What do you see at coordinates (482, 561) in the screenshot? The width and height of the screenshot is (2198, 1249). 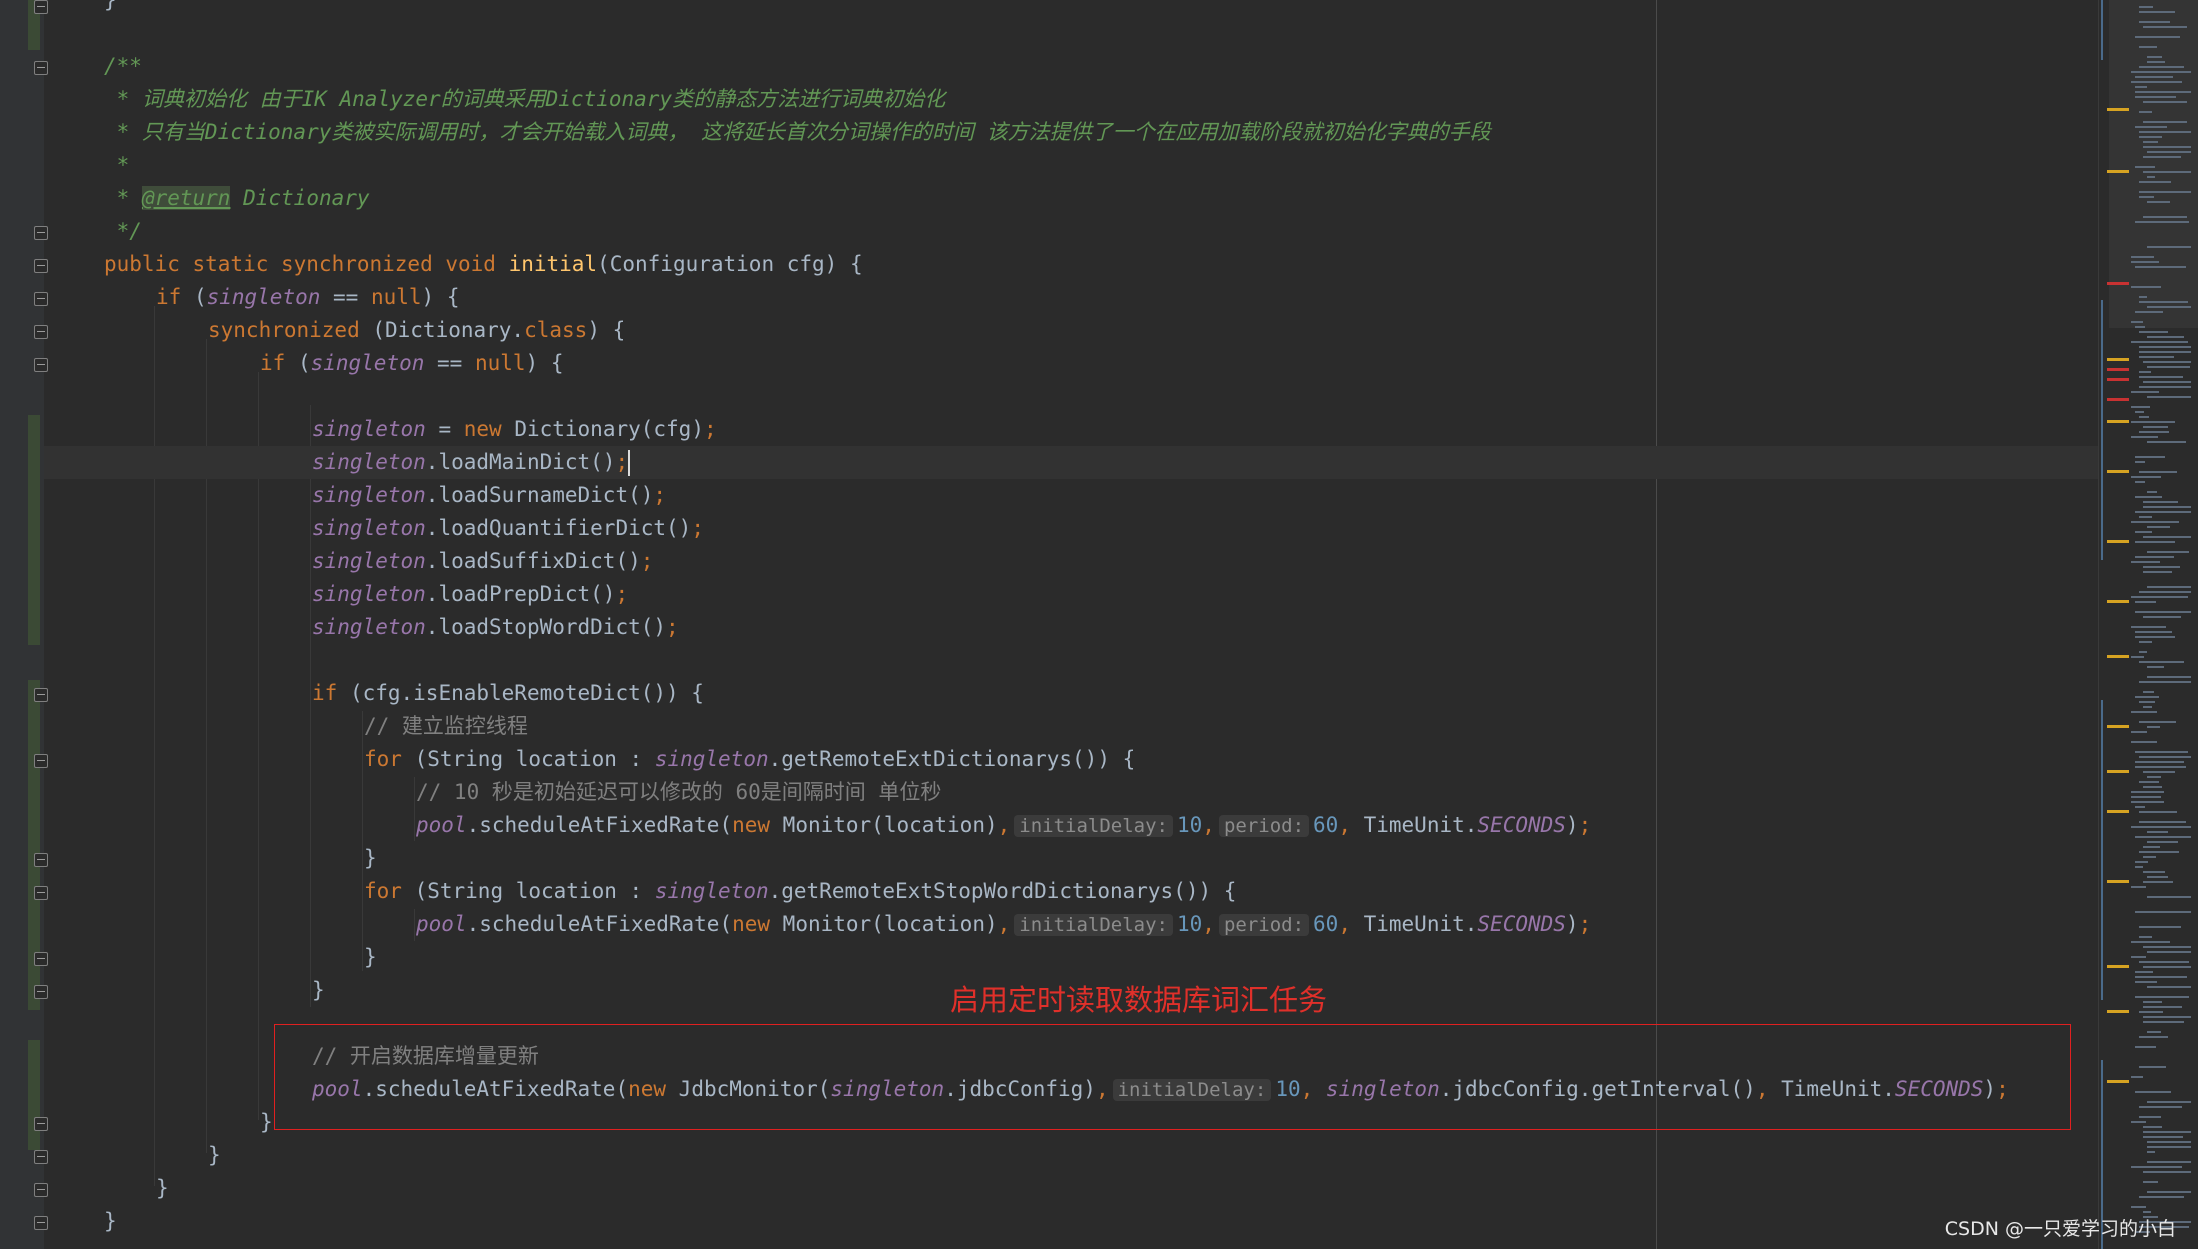 I see `code-line: singleton.loadSuffixDict();` at bounding box center [482, 561].